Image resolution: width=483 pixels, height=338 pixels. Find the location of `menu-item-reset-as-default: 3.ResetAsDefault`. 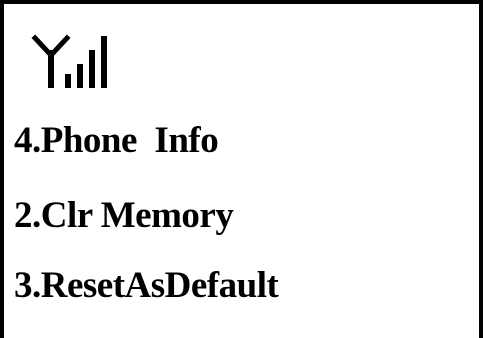

menu-item-reset-as-default: 3.ResetAsDefault is located at coordinates (146, 286).